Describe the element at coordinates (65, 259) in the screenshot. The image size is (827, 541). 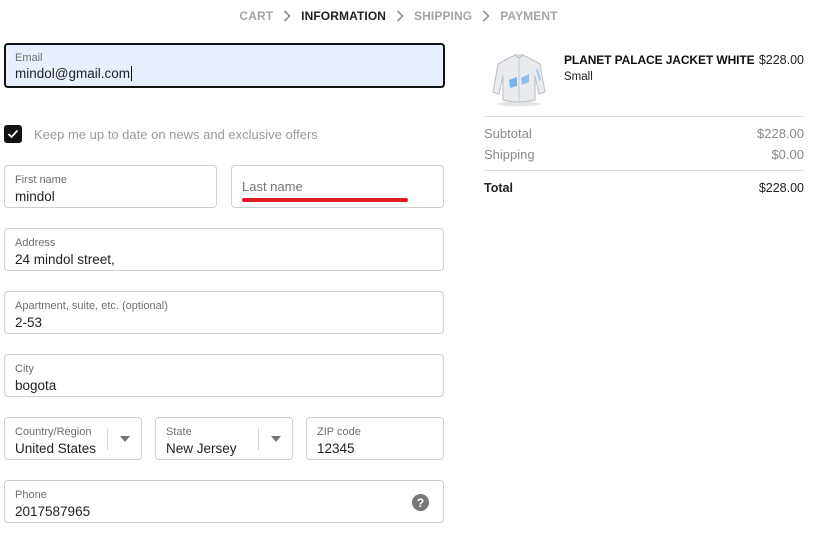
I see `address-value: 24 mindol street,` at that location.